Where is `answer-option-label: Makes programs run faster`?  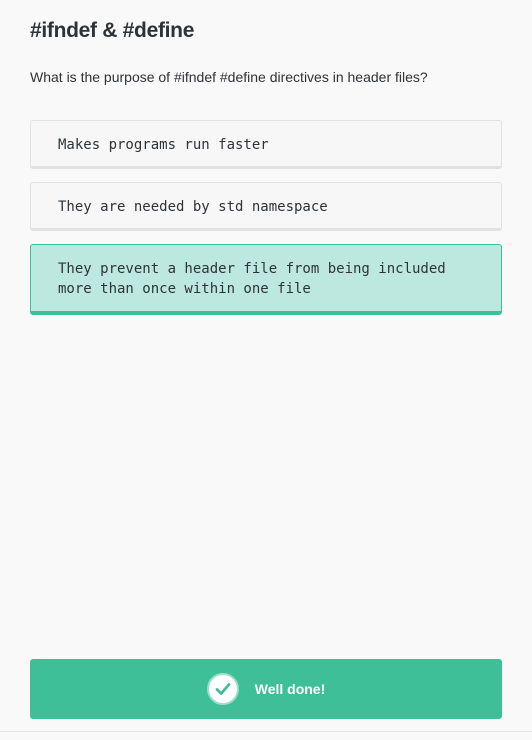
answer-option-label: Makes programs run faster is located at coordinates (163, 145).